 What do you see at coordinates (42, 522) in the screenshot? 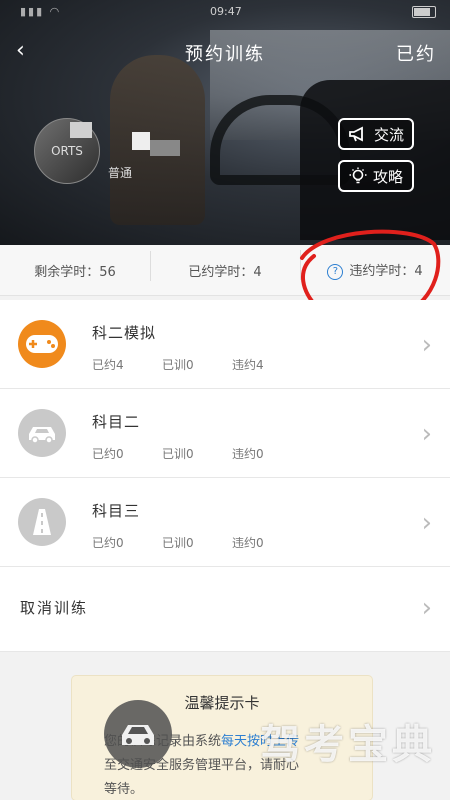
I see `road-icon` at bounding box center [42, 522].